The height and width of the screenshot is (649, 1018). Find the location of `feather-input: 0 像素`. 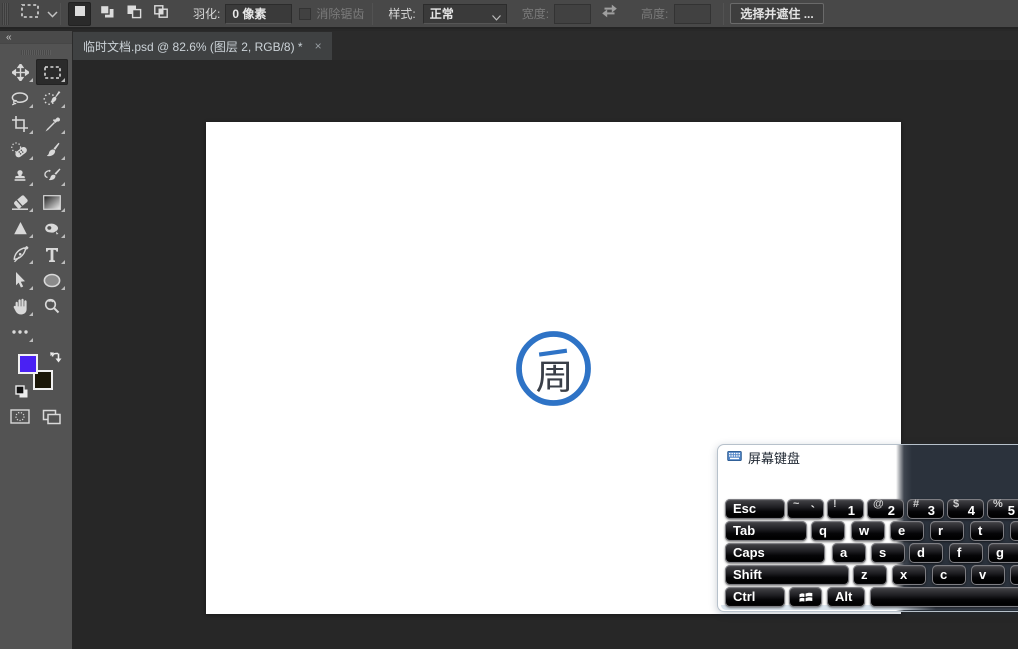

feather-input: 0 像素 is located at coordinates (259, 13).